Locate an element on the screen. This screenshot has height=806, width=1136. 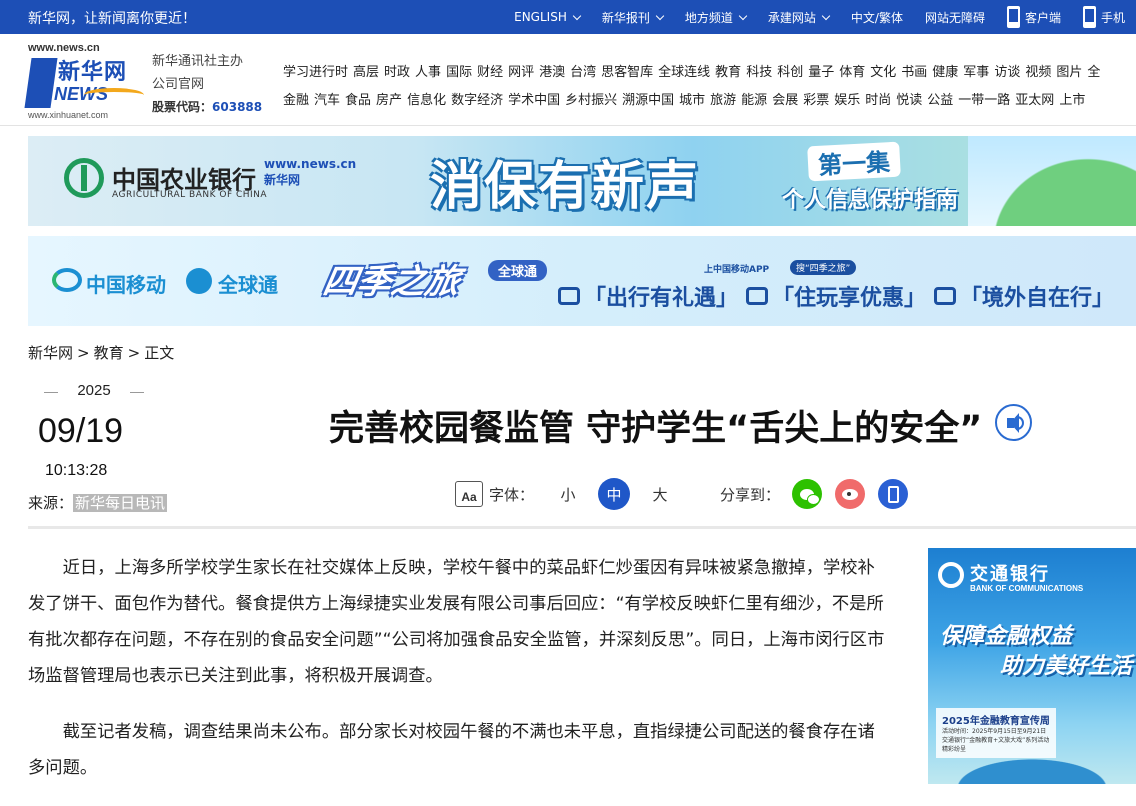
share-mobile-button is located at coordinates (893, 494).